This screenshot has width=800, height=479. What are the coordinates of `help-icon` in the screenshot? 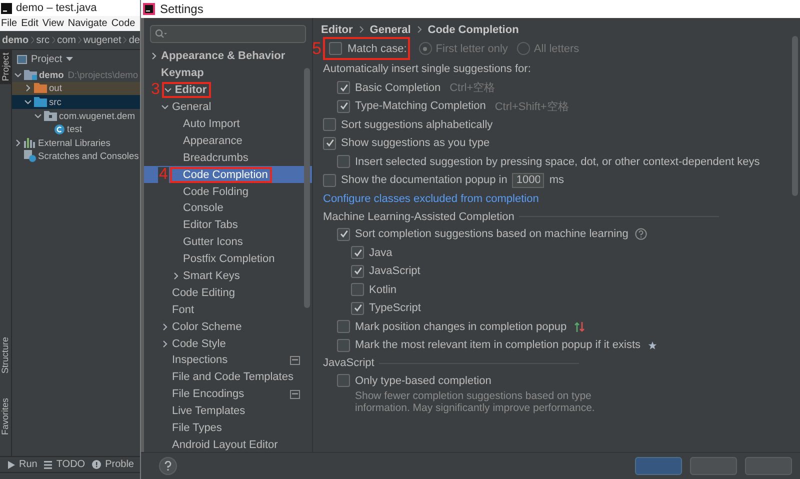 It's located at (641, 234).